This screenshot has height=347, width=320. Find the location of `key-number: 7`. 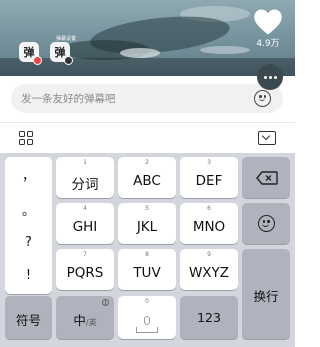

key-number: 7 is located at coordinates (85, 254).